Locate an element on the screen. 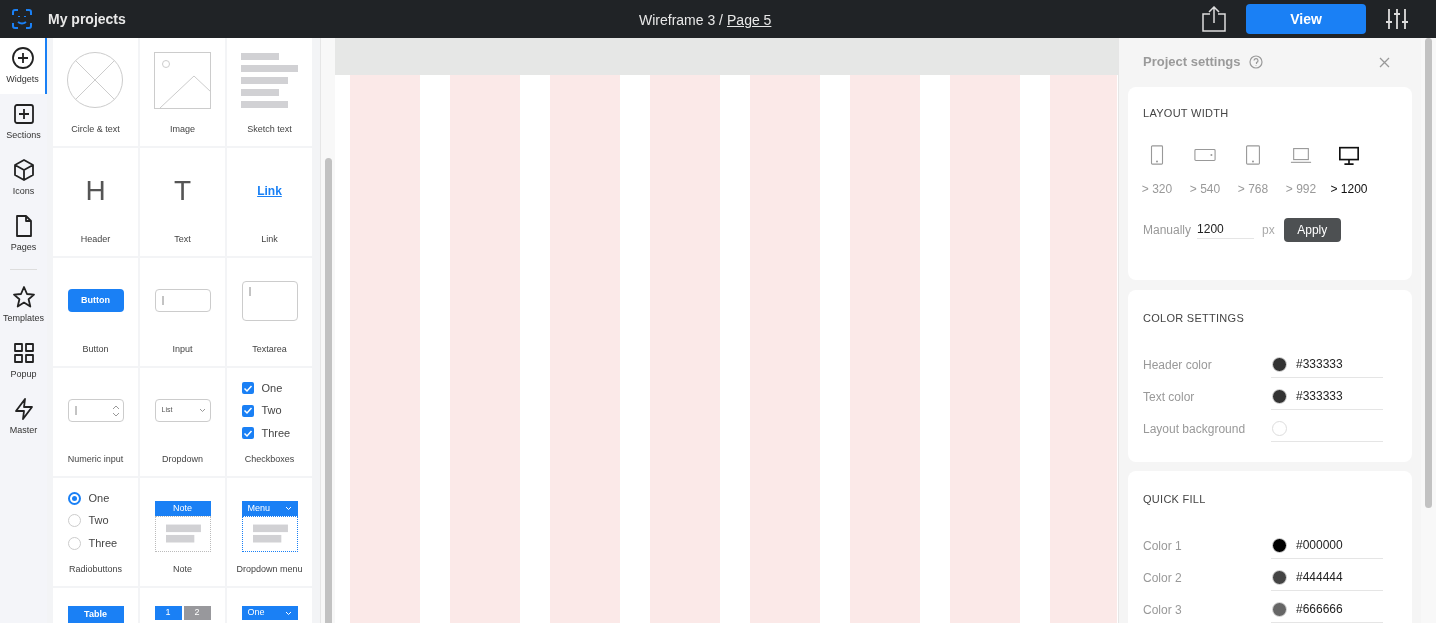  help-icon is located at coordinates (1255, 62).